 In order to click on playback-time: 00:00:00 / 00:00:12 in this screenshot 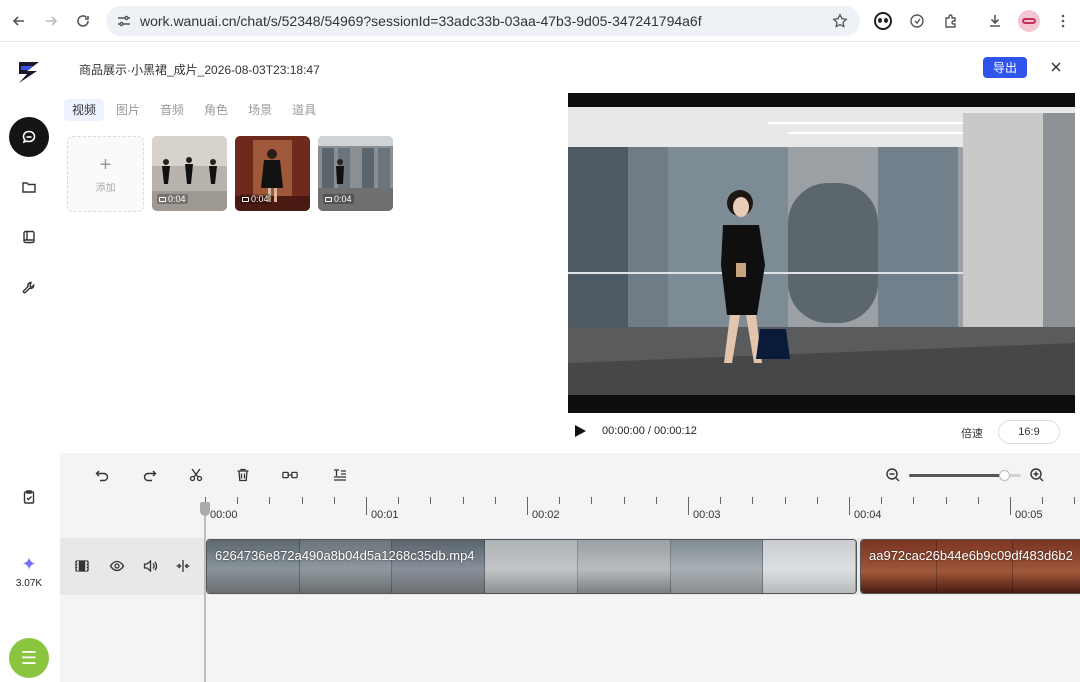, I will do `click(649, 431)`.